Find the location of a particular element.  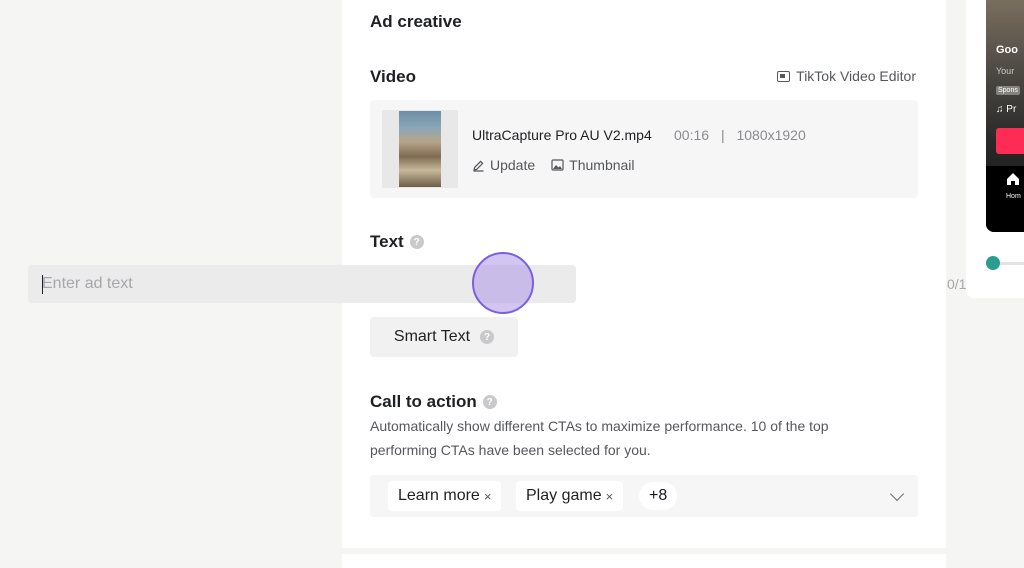

thumbnail-image is located at coordinates (420, 149).